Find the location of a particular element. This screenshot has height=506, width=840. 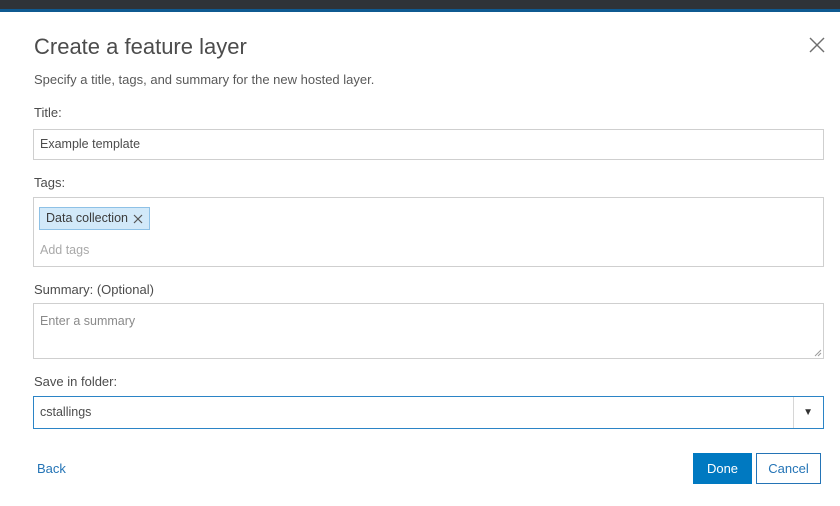

summary-textarea: Enter a summary is located at coordinates (428, 331).